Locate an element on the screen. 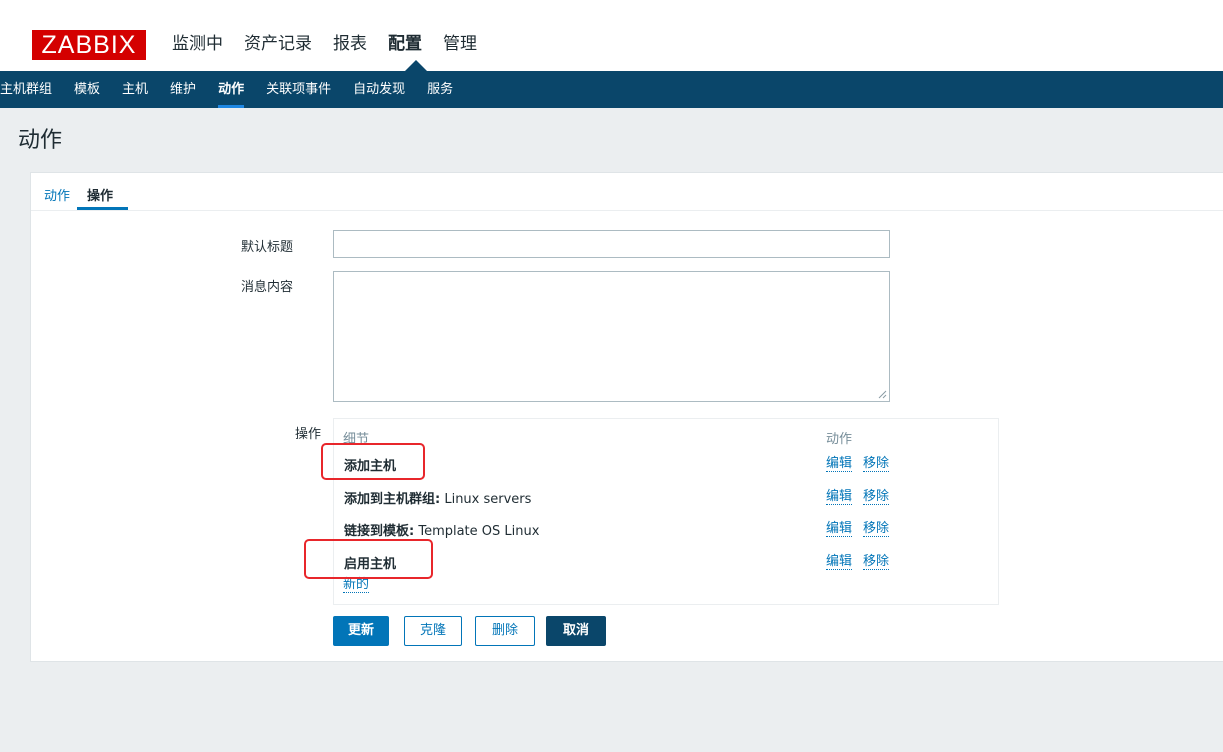 The height and width of the screenshot is (752, 1223). tab-action: 动作 is located at coordinates (57, 194).